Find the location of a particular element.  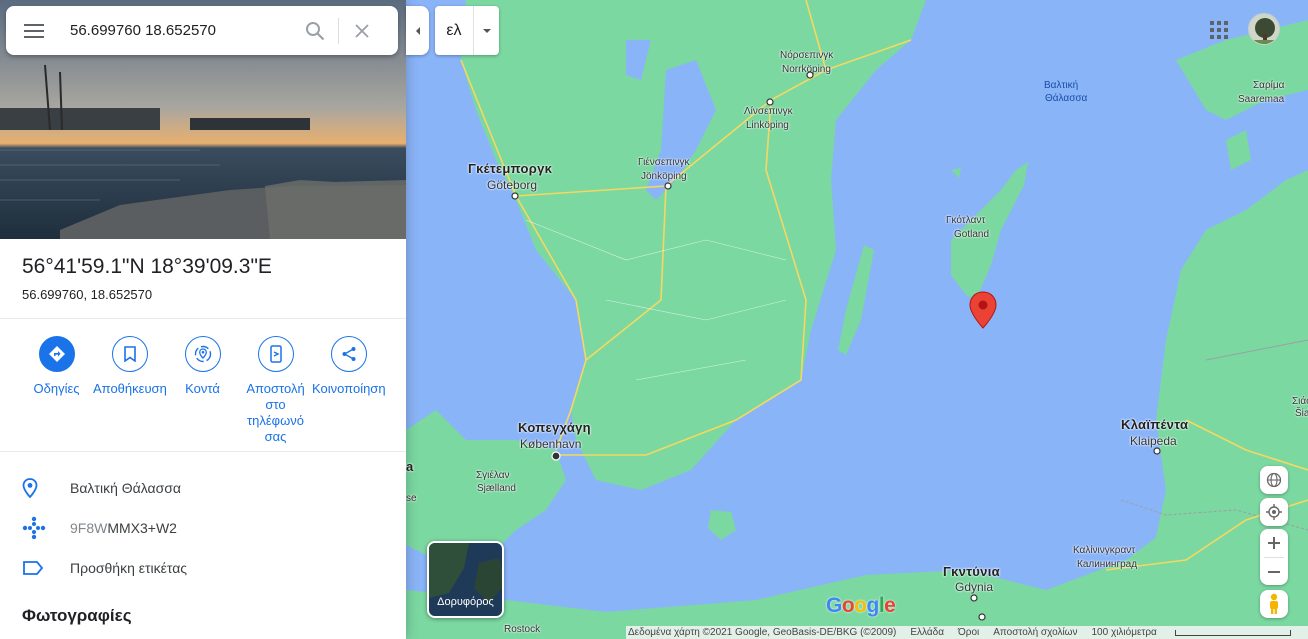

hamburger-icon is located at coordinates (33, 30).